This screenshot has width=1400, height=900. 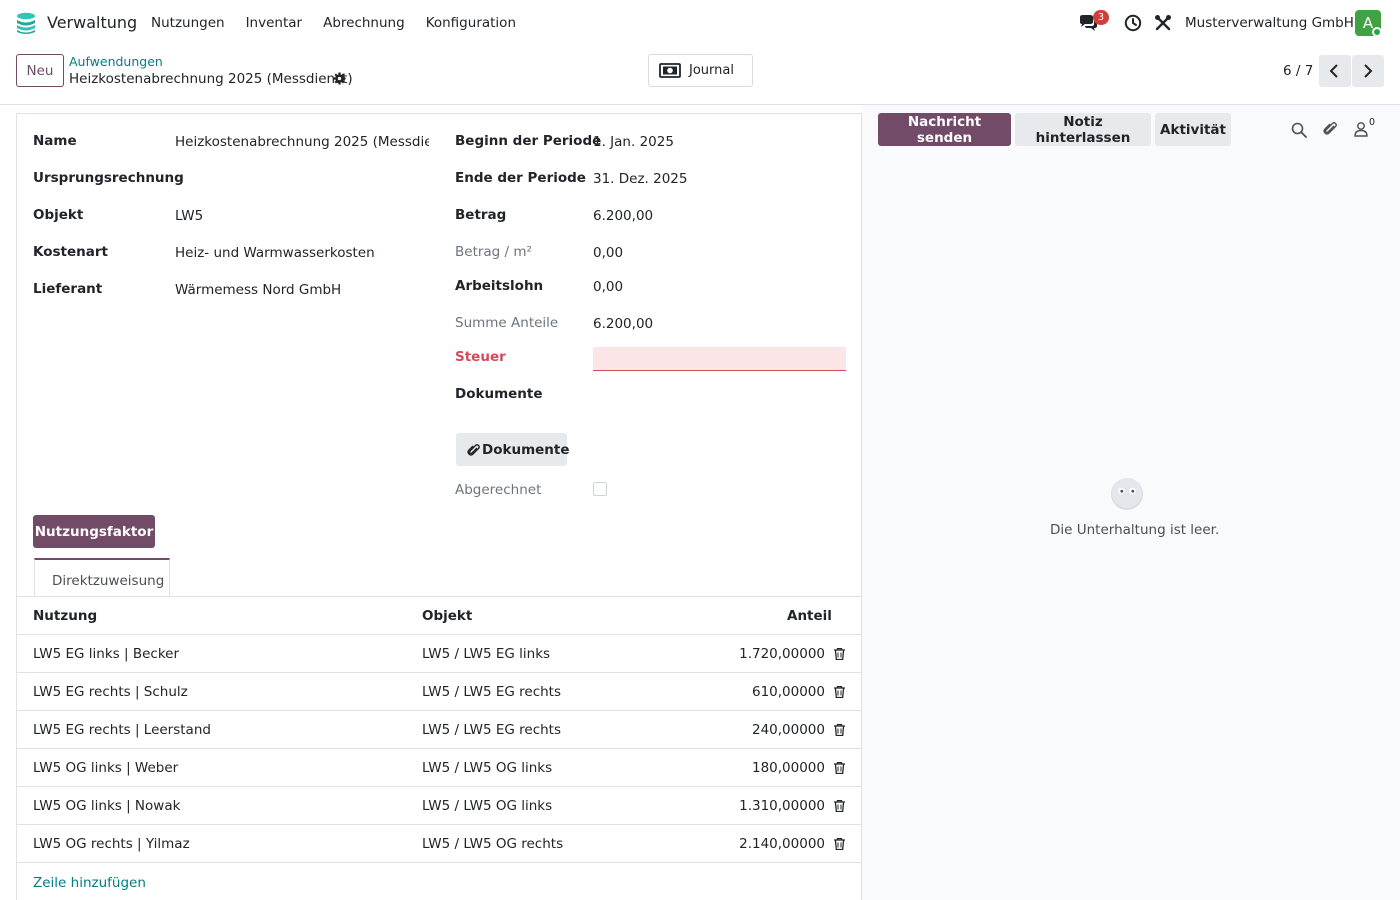 I want to click on label-betrag-per-m2: Betrag / m², so click(x=493, y=252).